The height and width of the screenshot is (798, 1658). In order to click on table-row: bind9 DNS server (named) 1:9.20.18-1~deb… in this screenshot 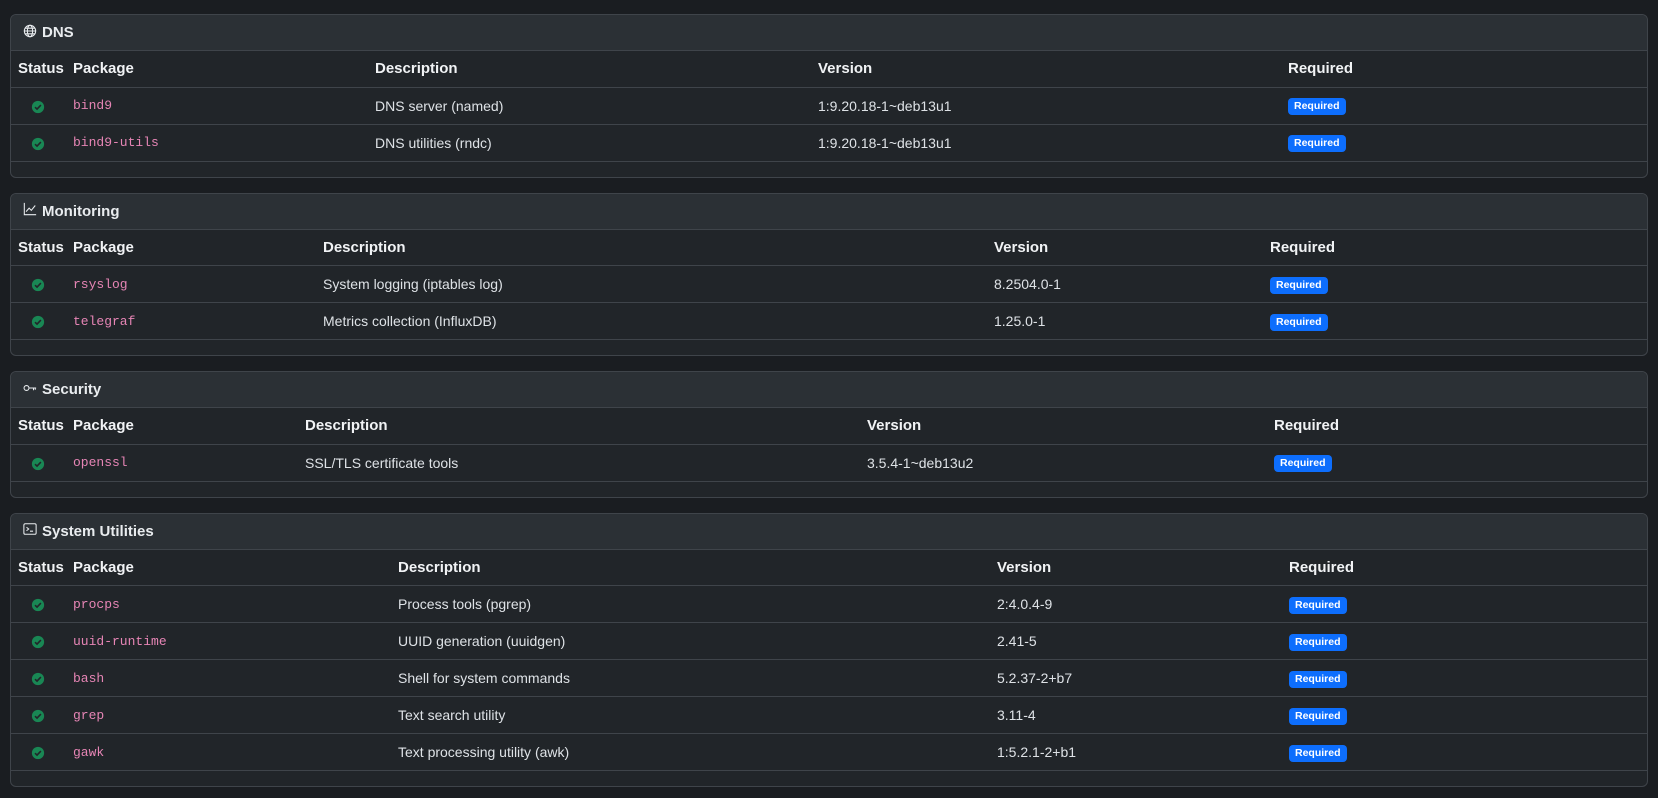, I will do `click(829, 106)`.